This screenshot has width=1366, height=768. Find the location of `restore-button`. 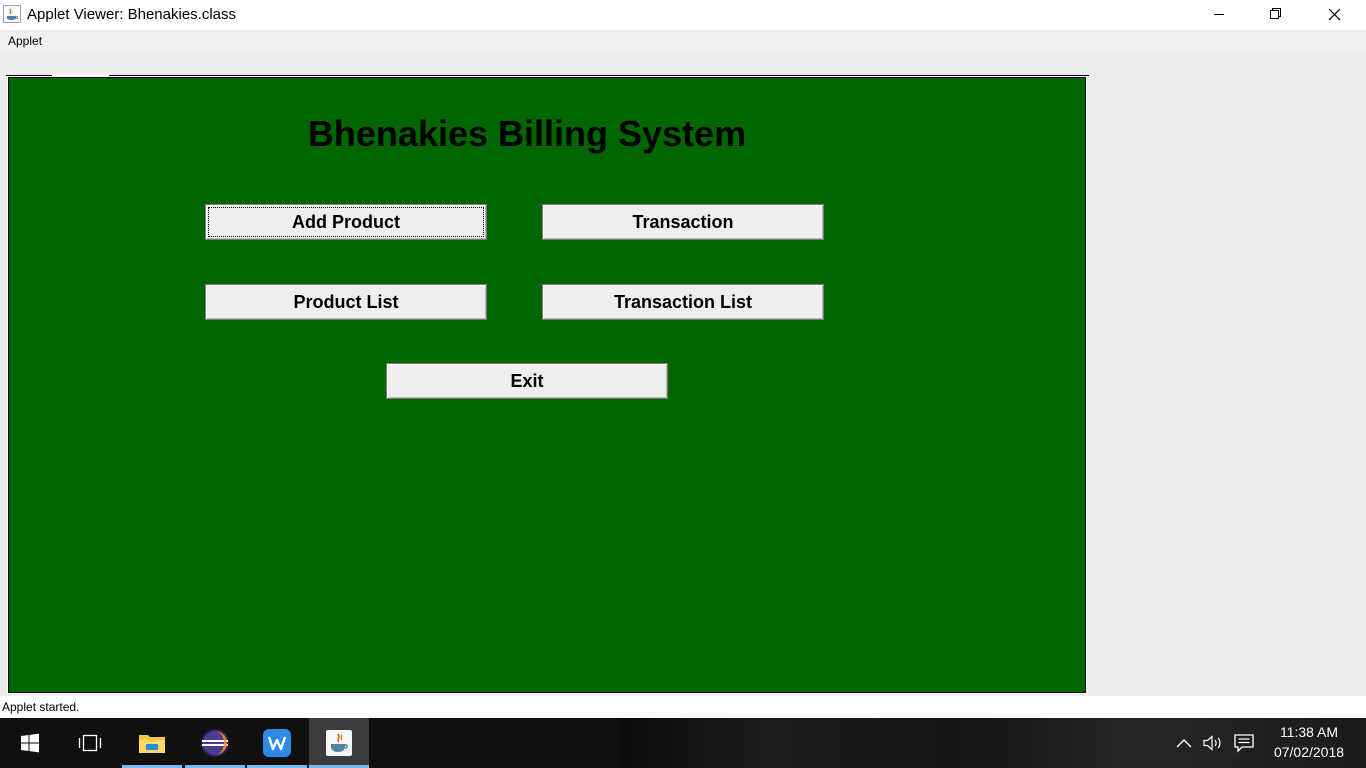

restore-button is located at coordinates (1275, 15).